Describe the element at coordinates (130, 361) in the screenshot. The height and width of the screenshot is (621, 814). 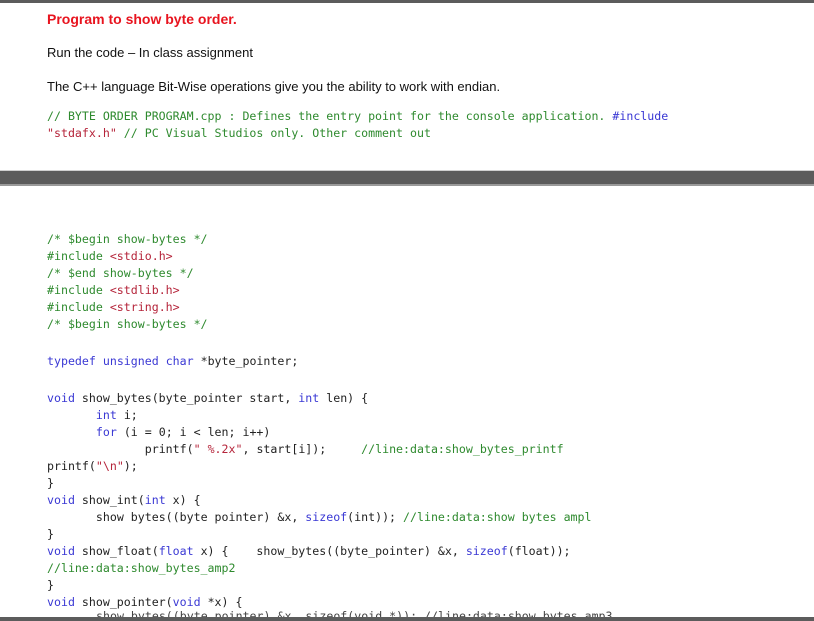
I see `keyword: unsigned` at that location.